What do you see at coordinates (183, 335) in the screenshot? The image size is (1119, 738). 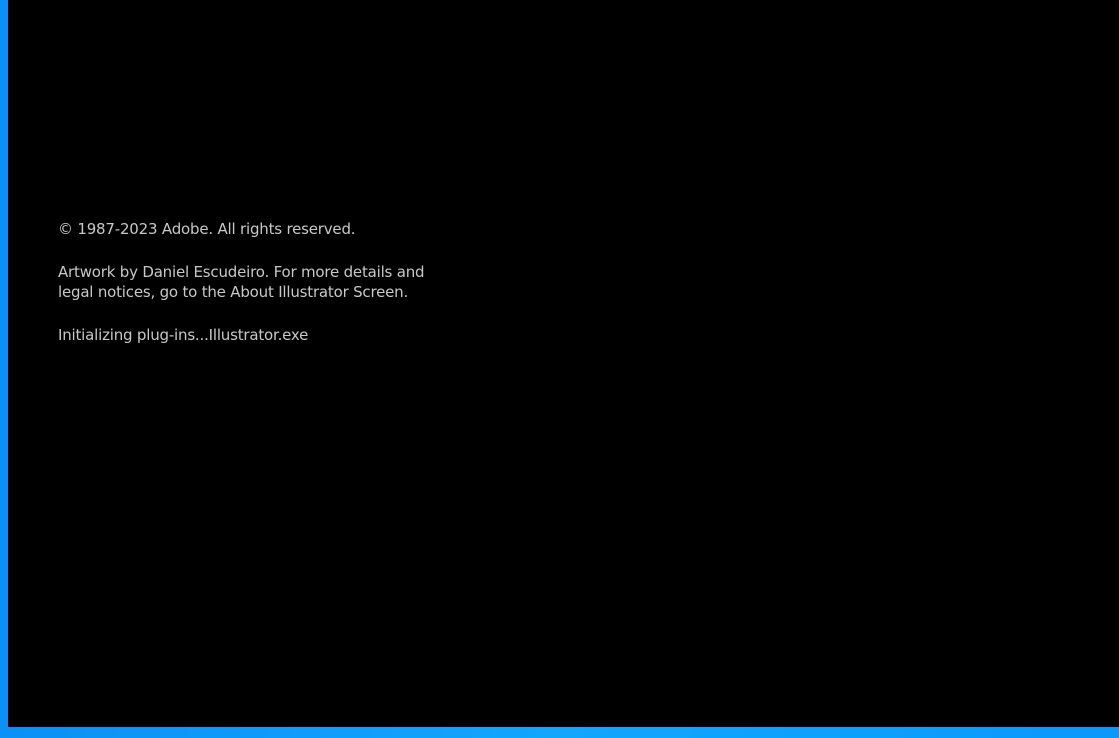 I see `loading-status: Initializing plug-ins...Illustrator.exe` at bounding box center [183, 335].